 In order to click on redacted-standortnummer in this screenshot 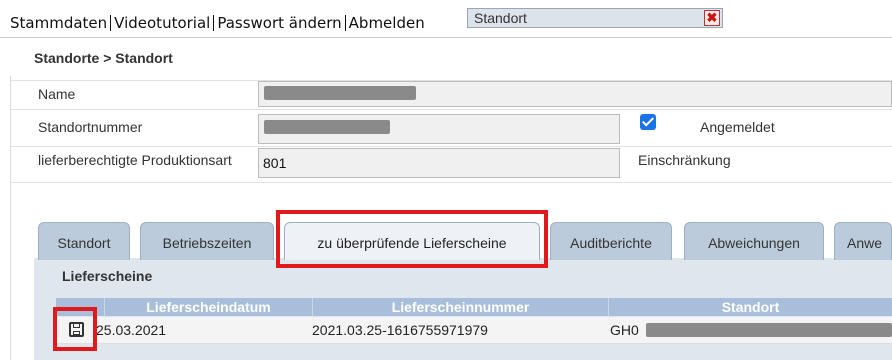, I will do `click(327, 127)`.